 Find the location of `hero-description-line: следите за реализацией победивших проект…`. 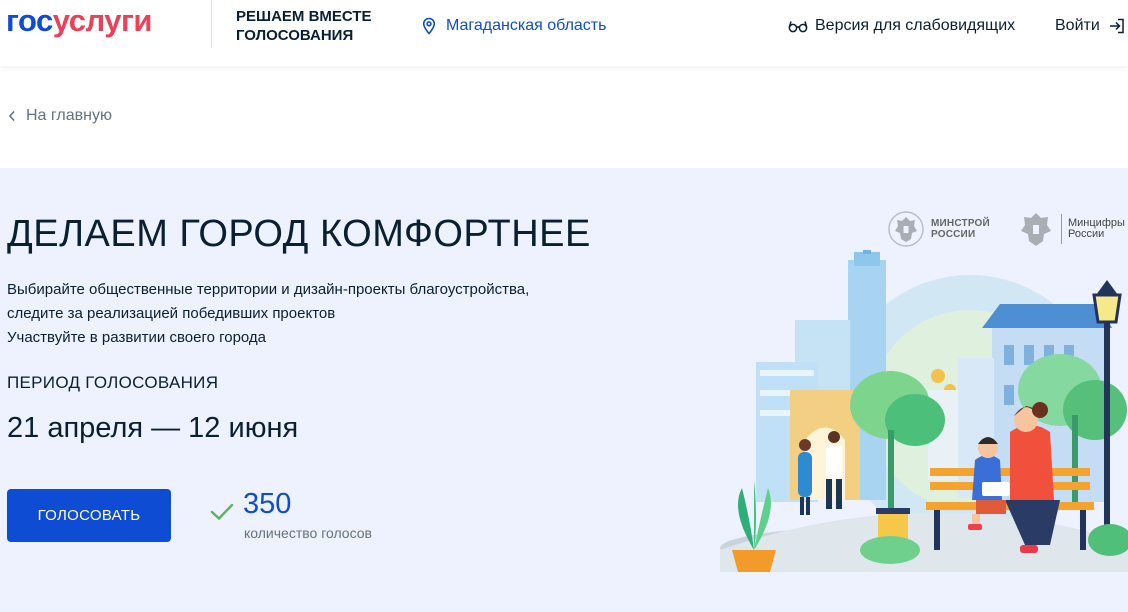

hero-description-line: следите за реализацией победивших проект… is located at coordinates (171, 313).